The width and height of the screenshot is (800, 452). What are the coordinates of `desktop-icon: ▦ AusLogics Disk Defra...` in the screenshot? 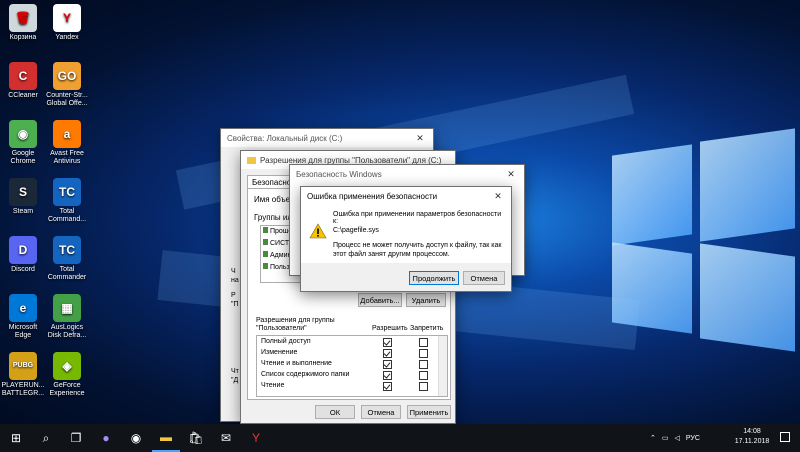 It's located at (67, 317).